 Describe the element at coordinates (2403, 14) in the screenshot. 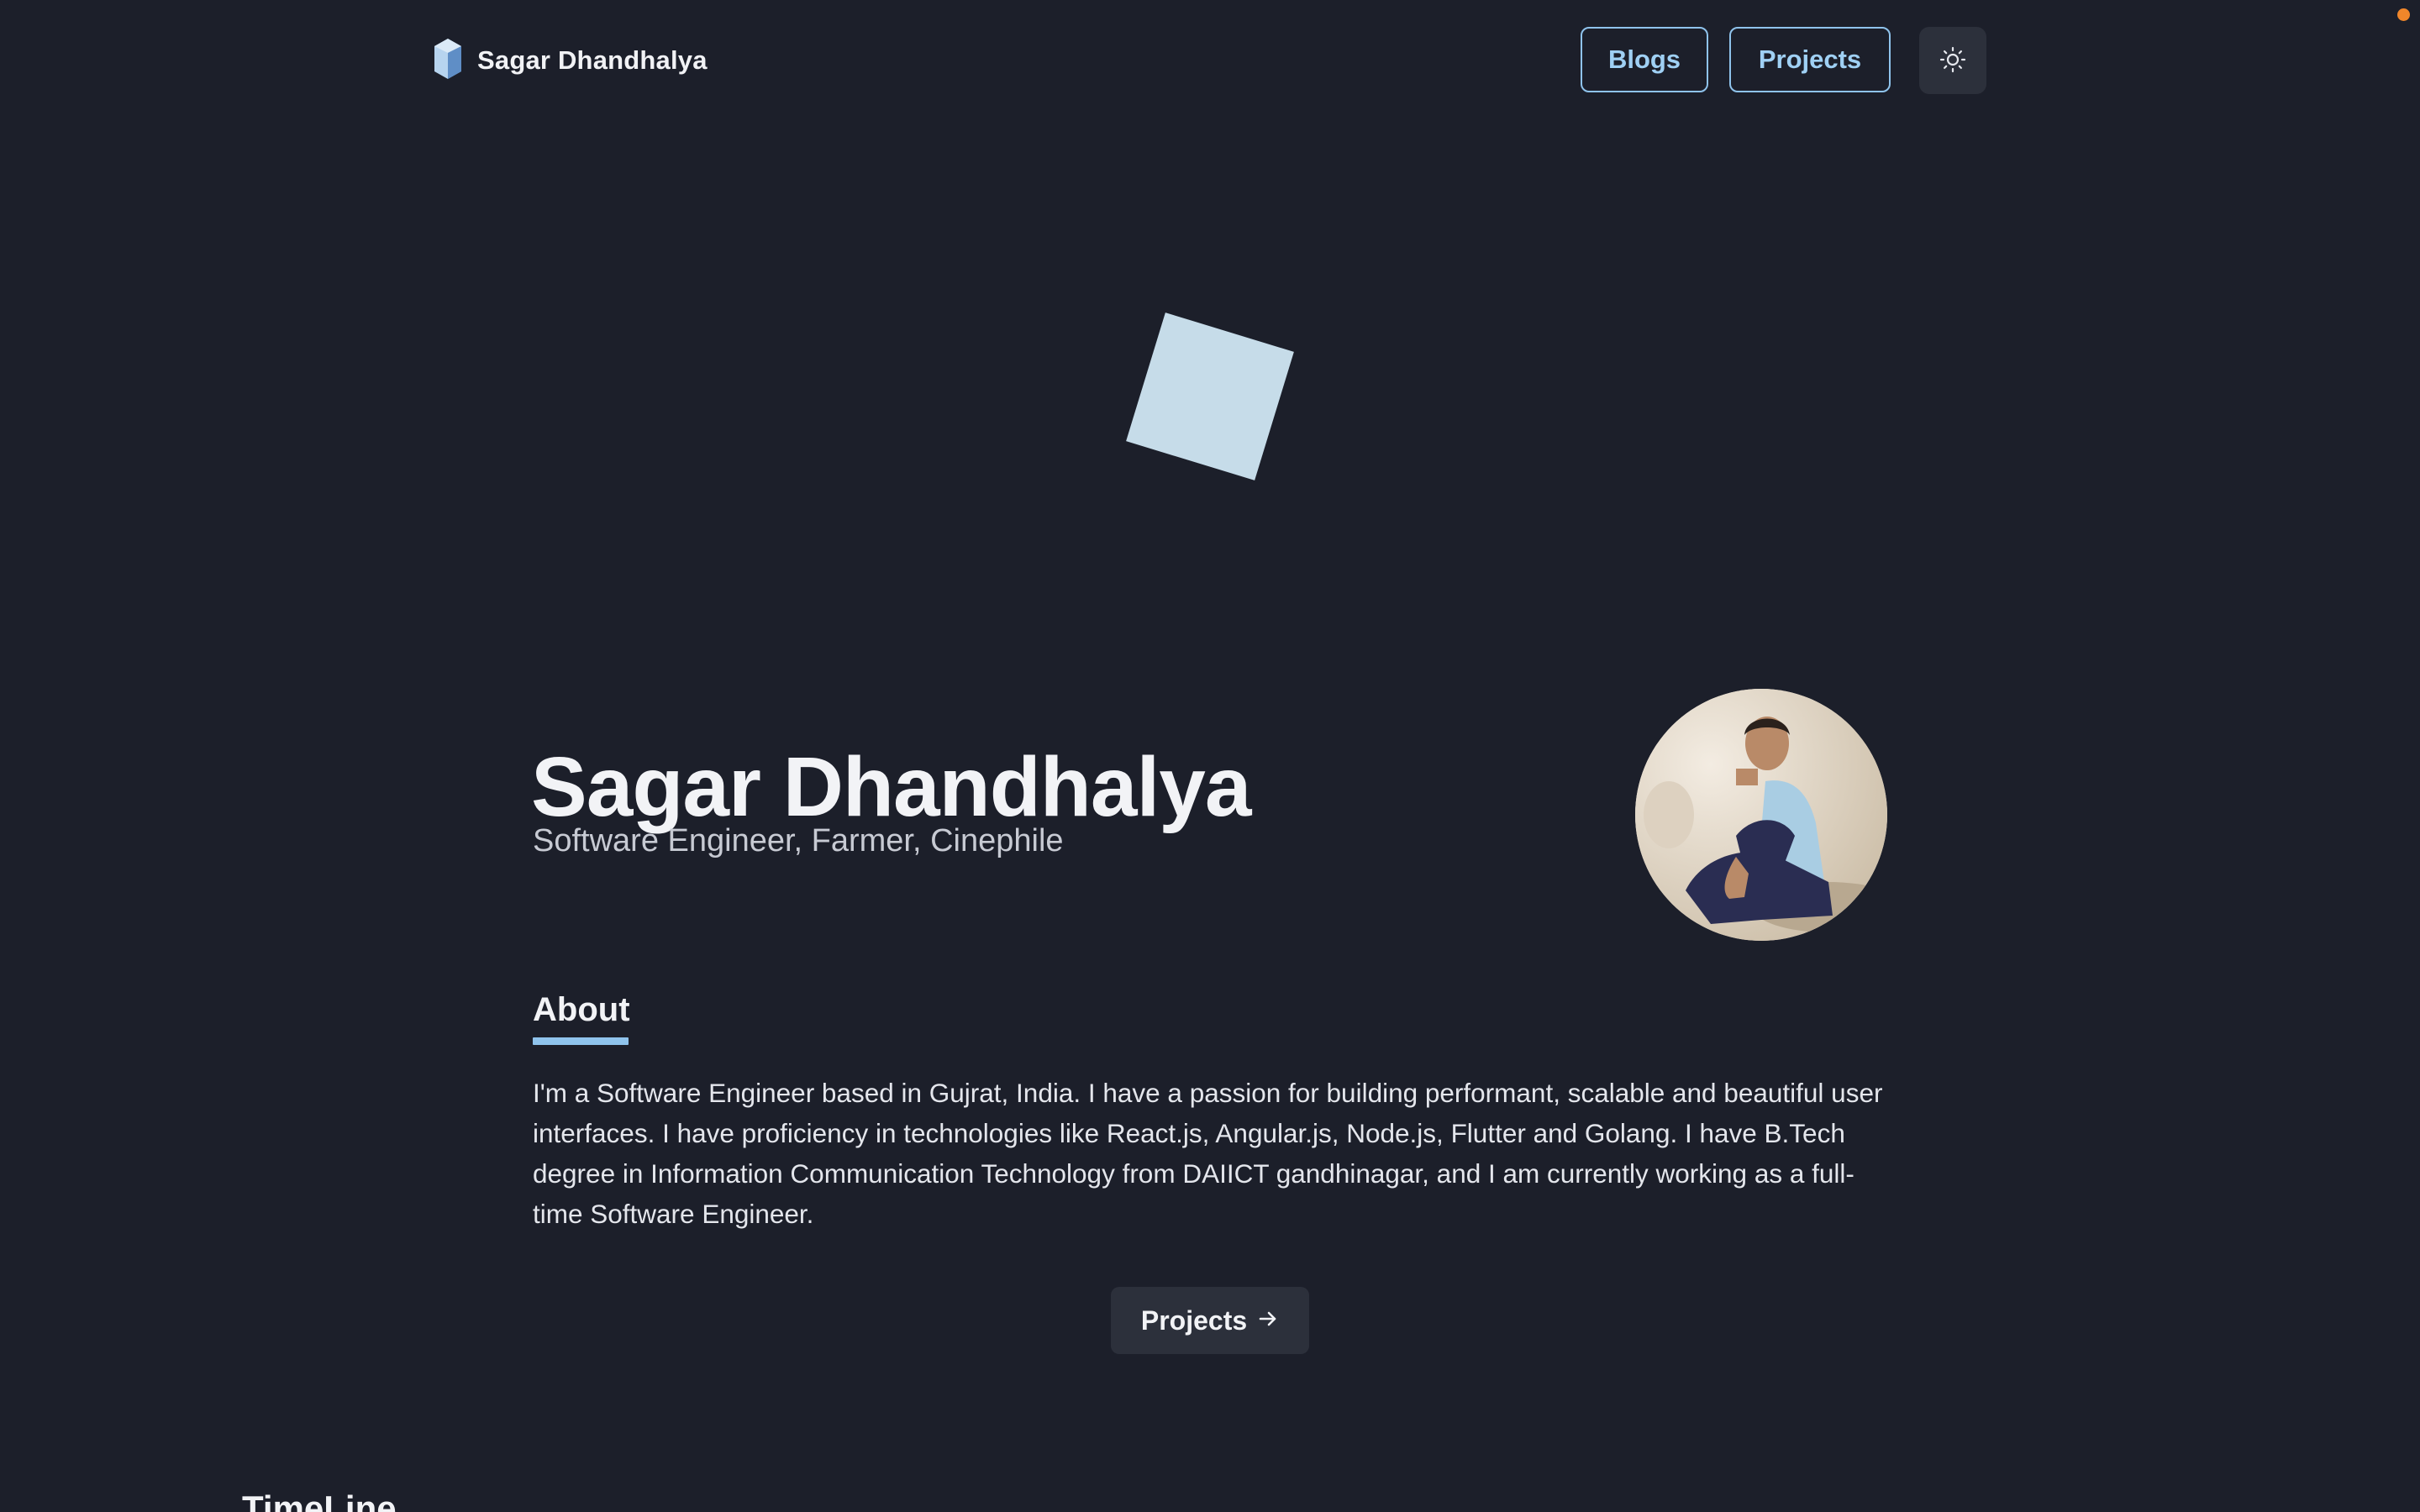

I see `notification-dot` at that location.